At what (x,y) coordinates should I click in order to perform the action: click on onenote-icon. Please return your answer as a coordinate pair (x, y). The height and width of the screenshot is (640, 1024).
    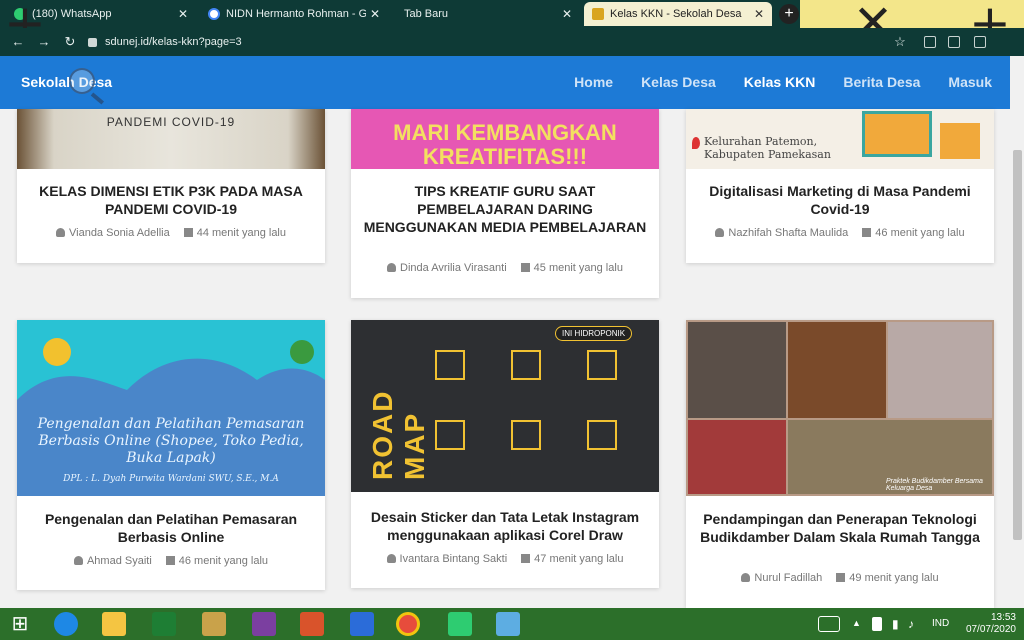
    Looking at the image, I should click on (264, 624).